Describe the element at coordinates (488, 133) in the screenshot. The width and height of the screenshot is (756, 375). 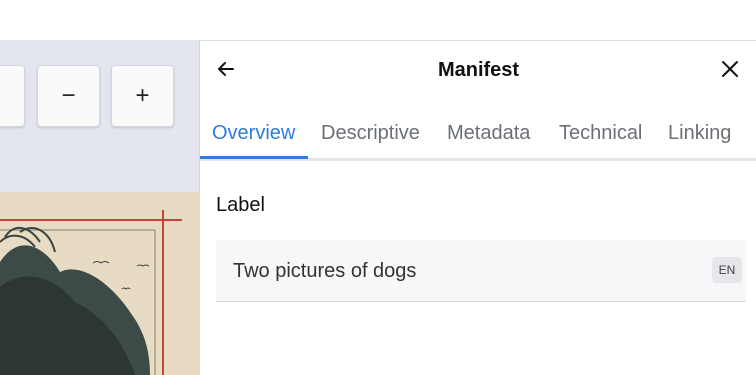
I see `tab-metadata: Metadata` at that location.